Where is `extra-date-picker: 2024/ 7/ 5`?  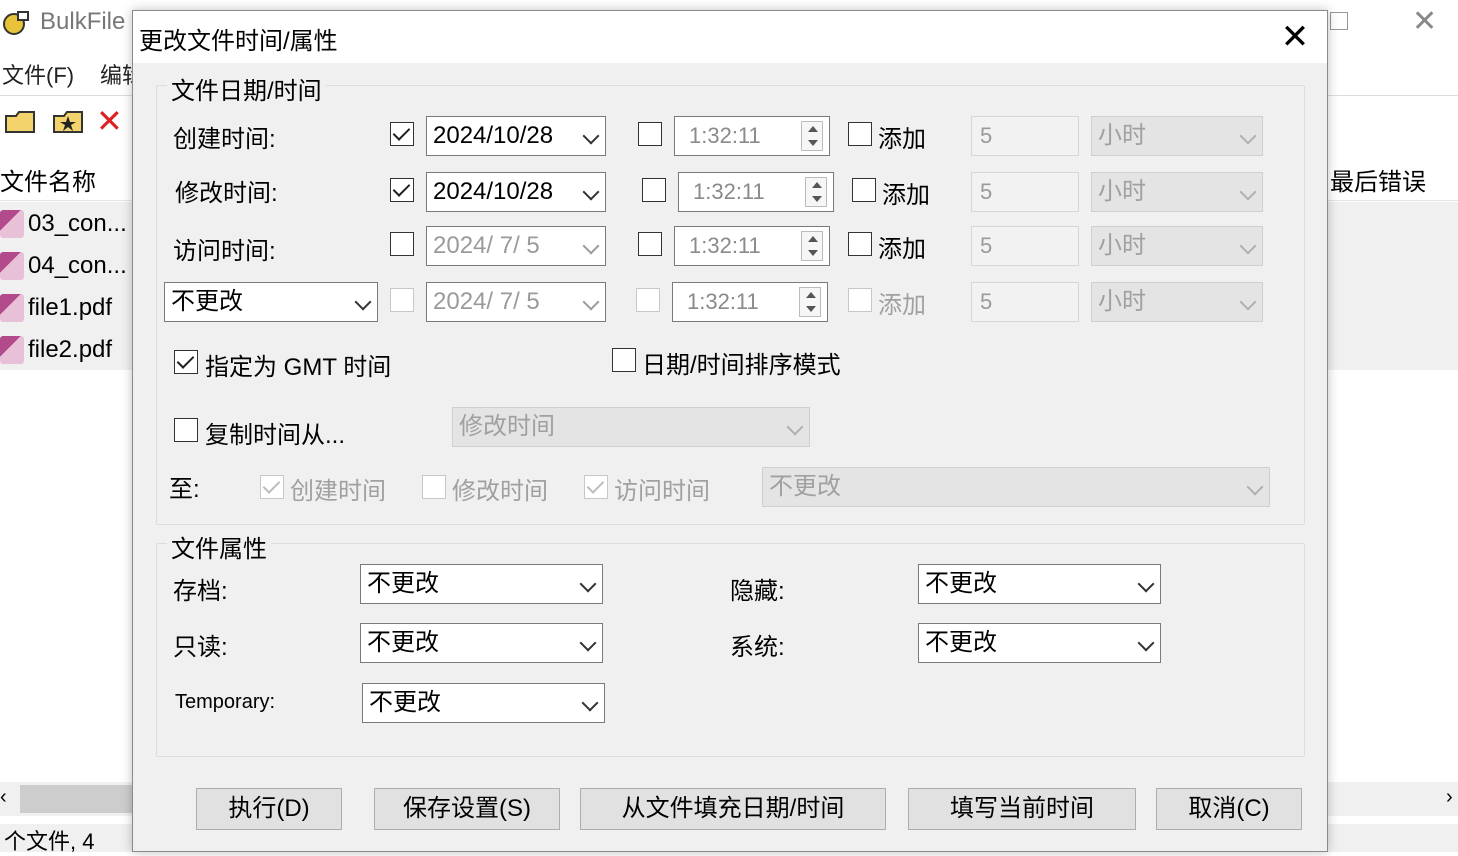 extra-date-picker: 2024/ 7/ 5 is located at coordinates (516, 302).